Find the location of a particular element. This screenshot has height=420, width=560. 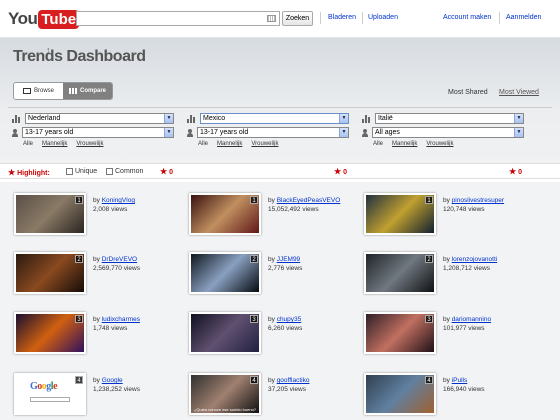

channel-link: DrDreVEVO is located at coordinates (119, 259).